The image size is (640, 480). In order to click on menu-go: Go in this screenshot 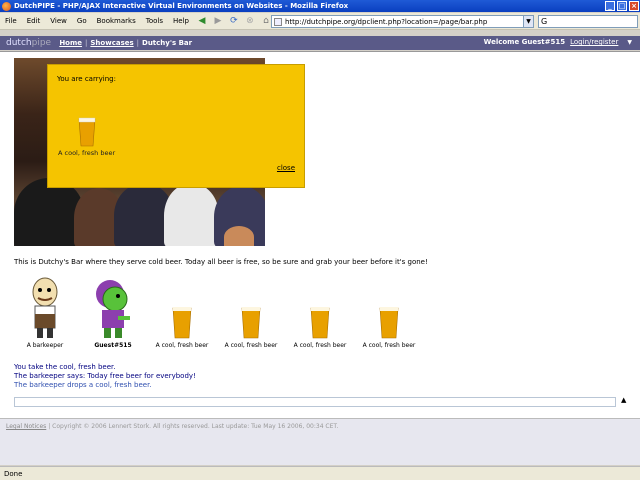, I will do `click(82, 21)`.